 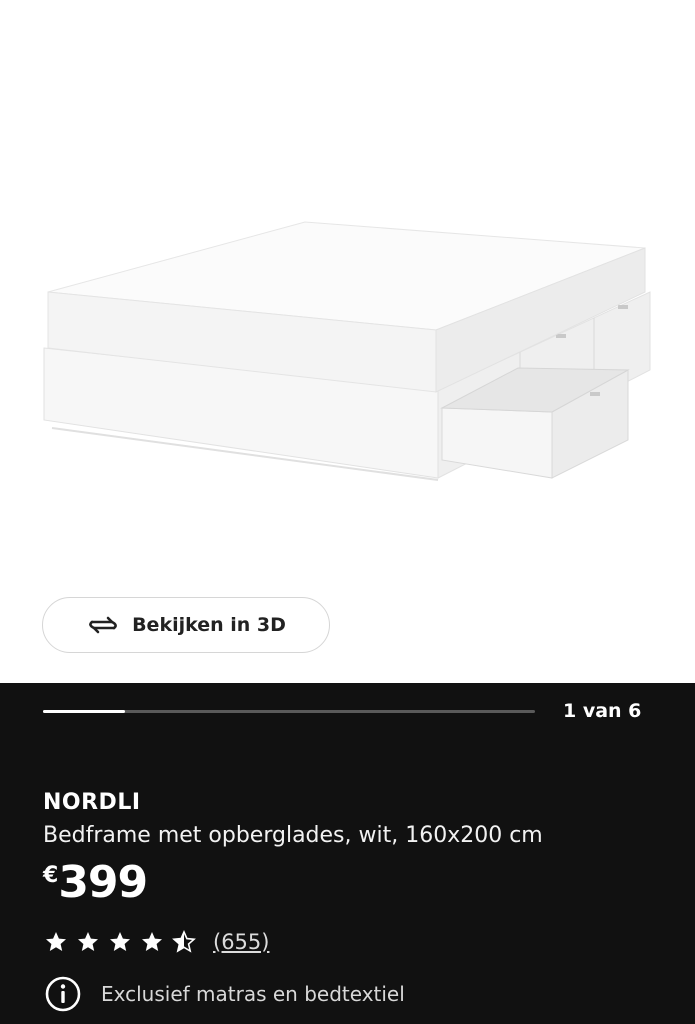 I want to click on product-rating: (655), so click(x=156, y=942).